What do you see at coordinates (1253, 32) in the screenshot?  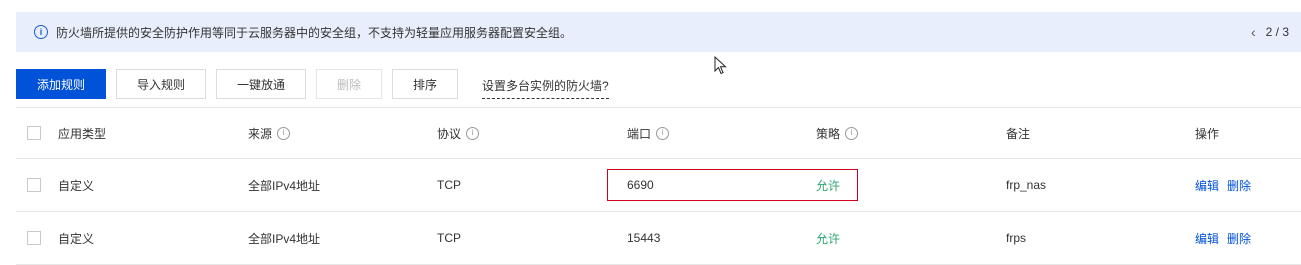 I see `chevron-left-icon: ‹` at bounding box center [1253, 32].